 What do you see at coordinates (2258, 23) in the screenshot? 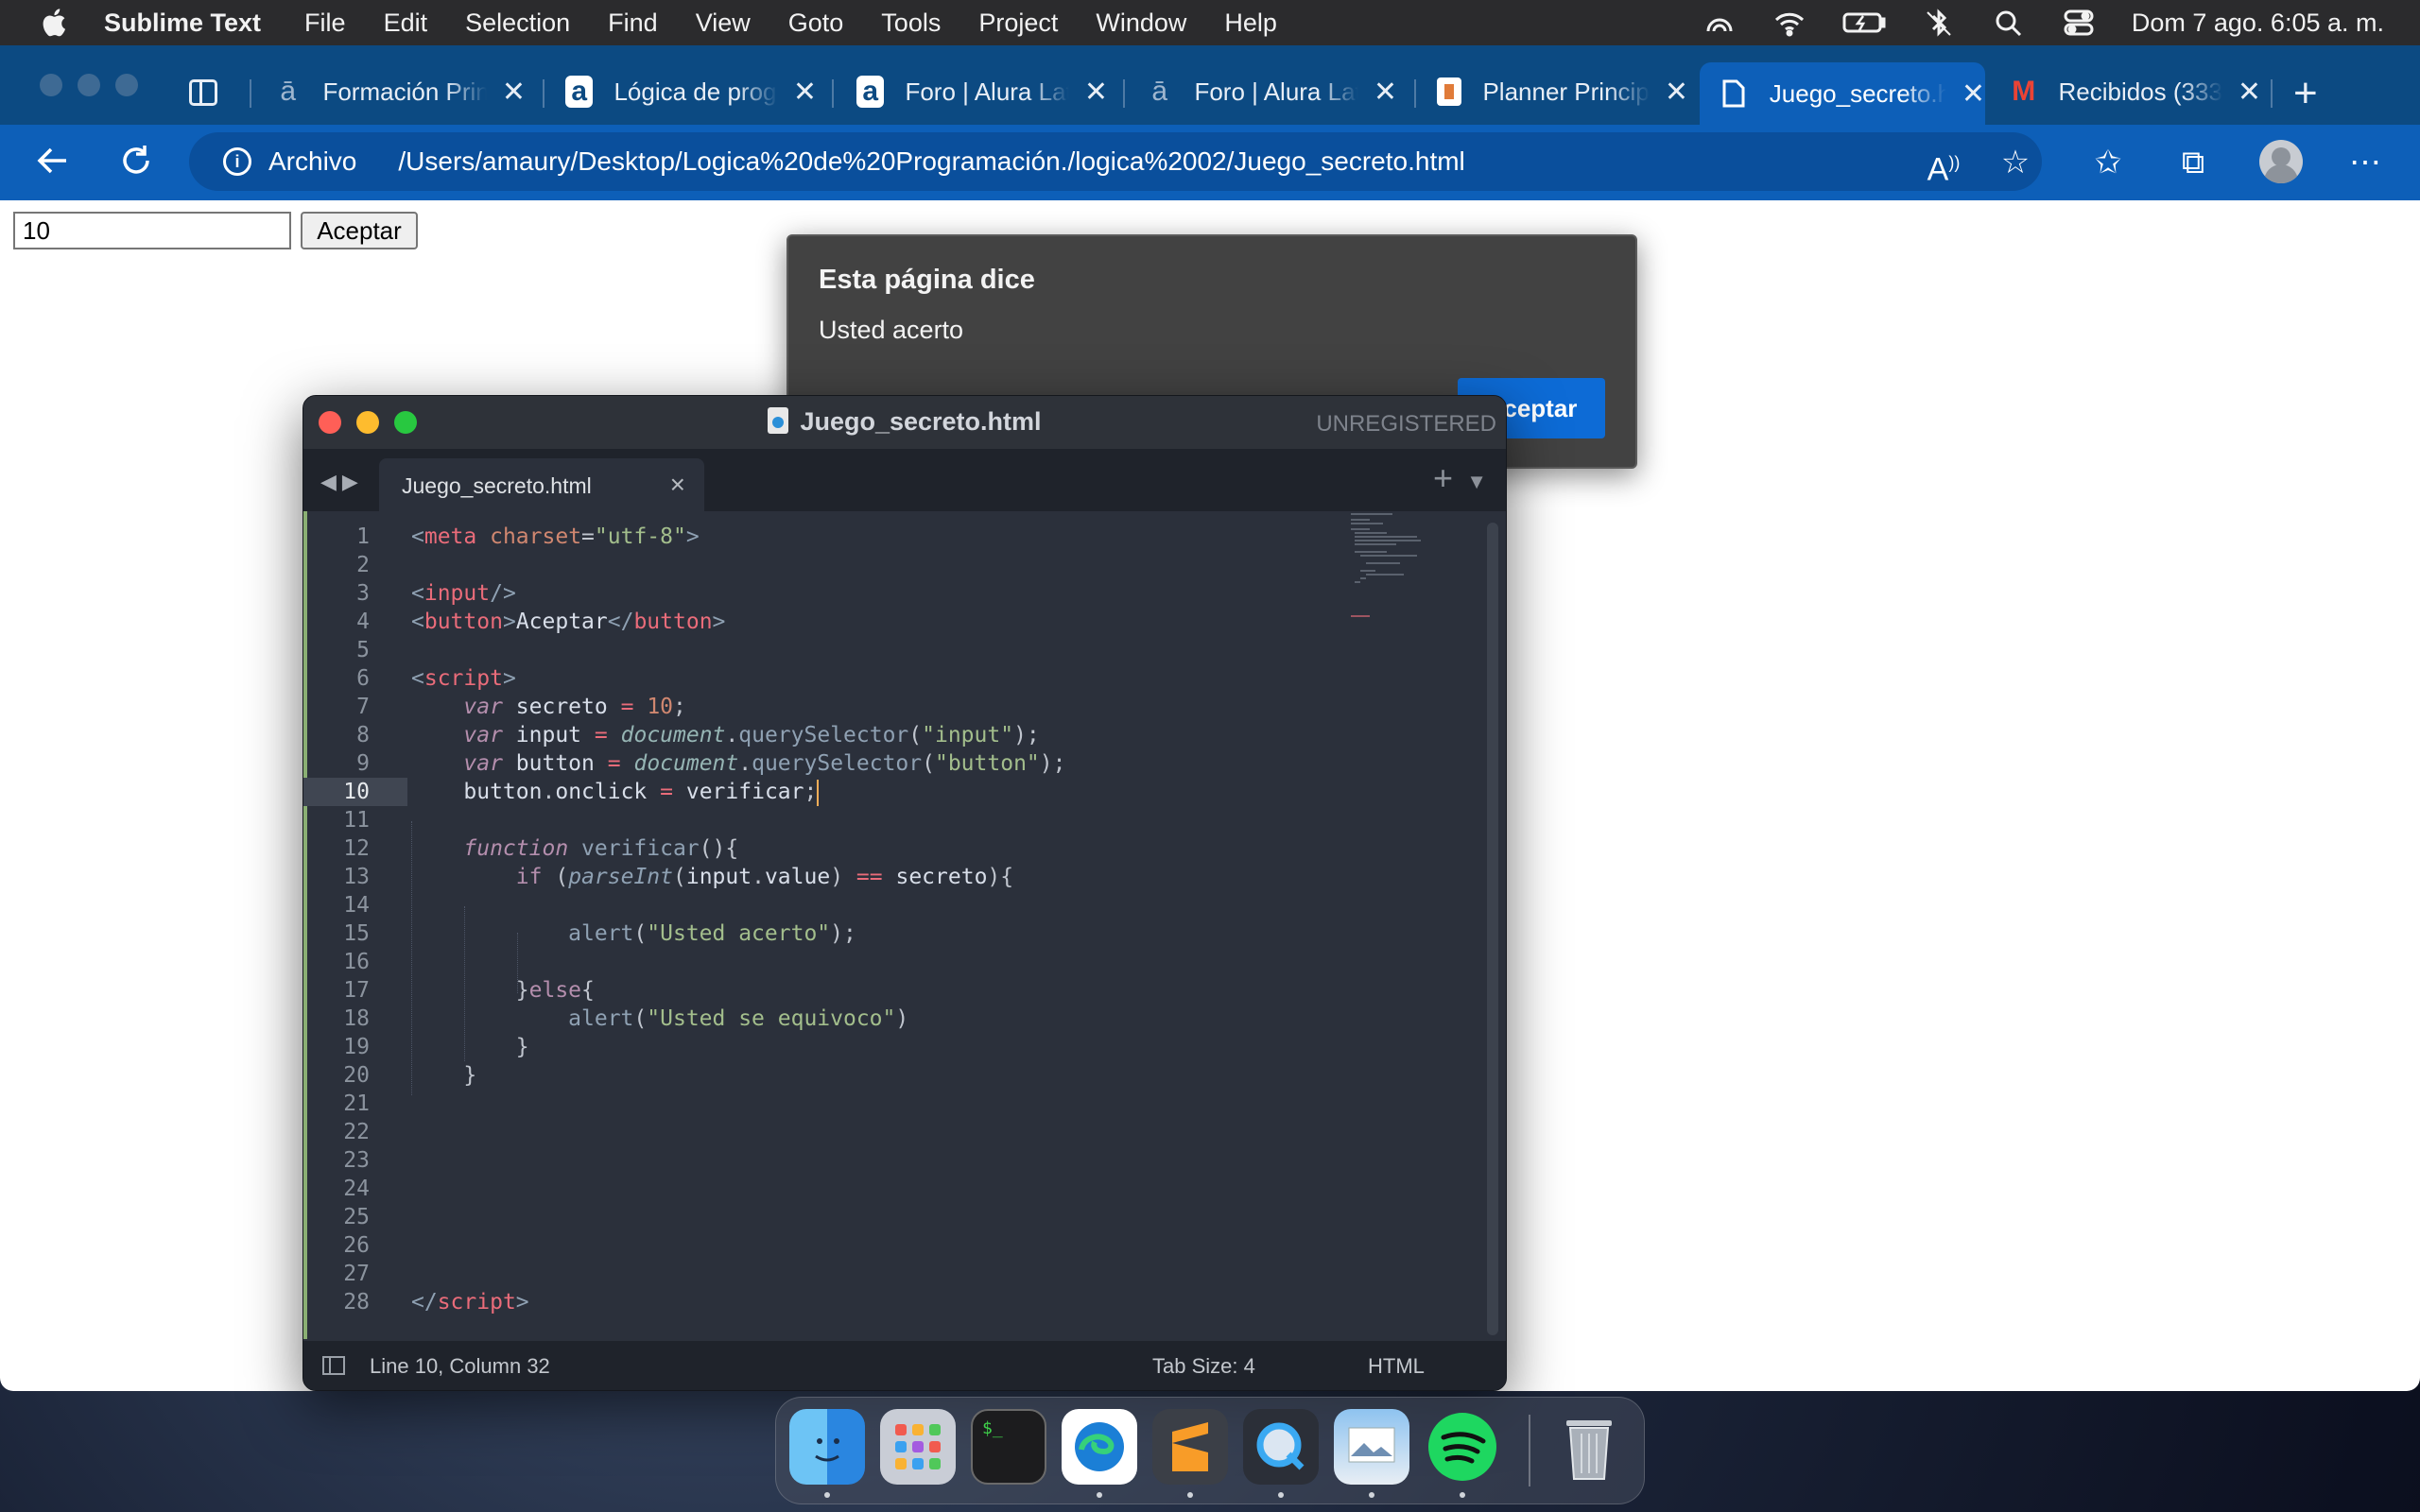
I see `menubar-clock: Dom 7 ago. 6:05 a. m.` at bounding box center [2258, 23].